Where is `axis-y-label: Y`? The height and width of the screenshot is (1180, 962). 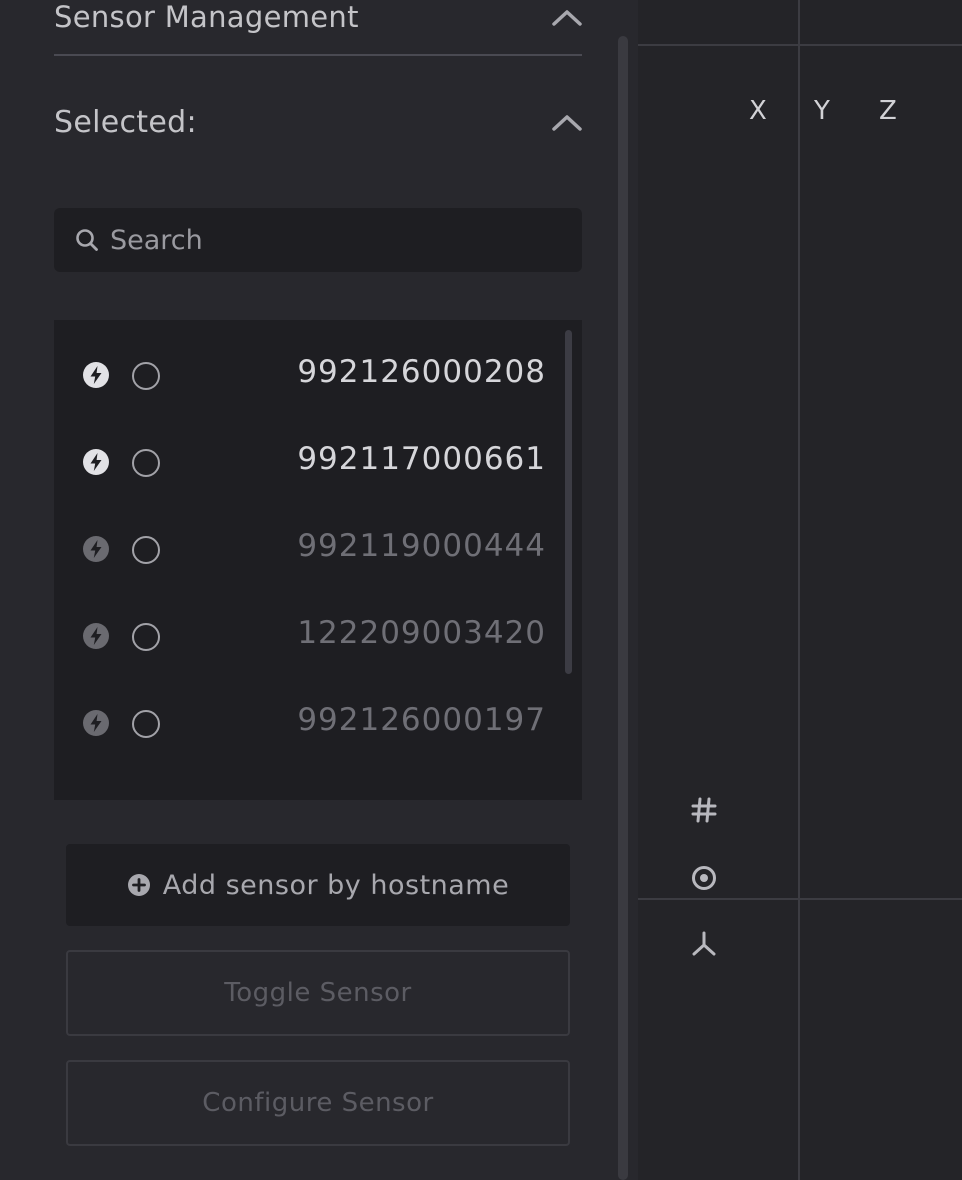 axis-y-label: Y is located at coordinates (822, 111).